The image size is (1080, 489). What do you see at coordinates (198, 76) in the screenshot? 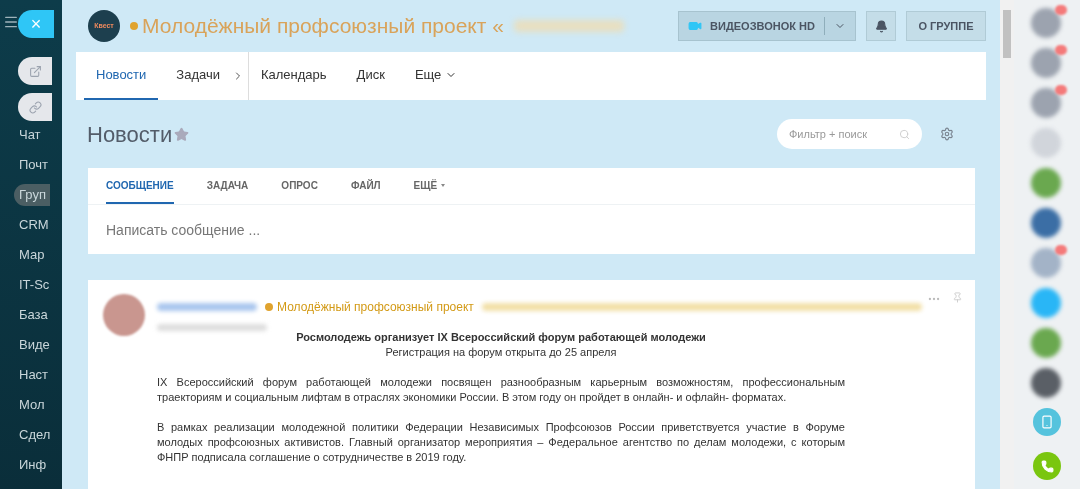
I see `tab: Задачи` at bounding box center [198, 76].